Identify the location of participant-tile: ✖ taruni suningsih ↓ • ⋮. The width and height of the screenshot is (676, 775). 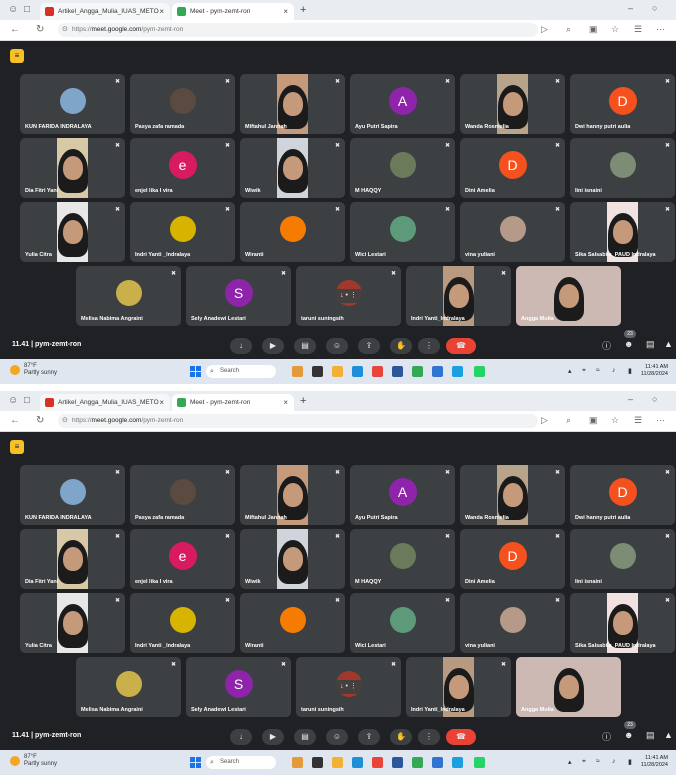
(348, 687).